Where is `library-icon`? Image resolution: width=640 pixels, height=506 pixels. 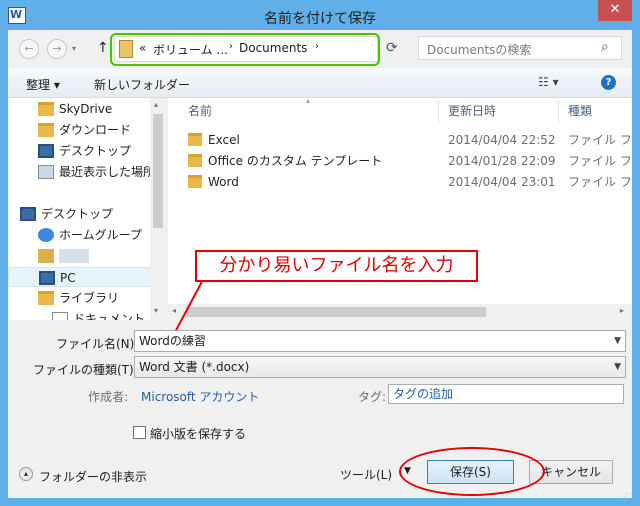 library-icon is located at coordinates (46, 298).